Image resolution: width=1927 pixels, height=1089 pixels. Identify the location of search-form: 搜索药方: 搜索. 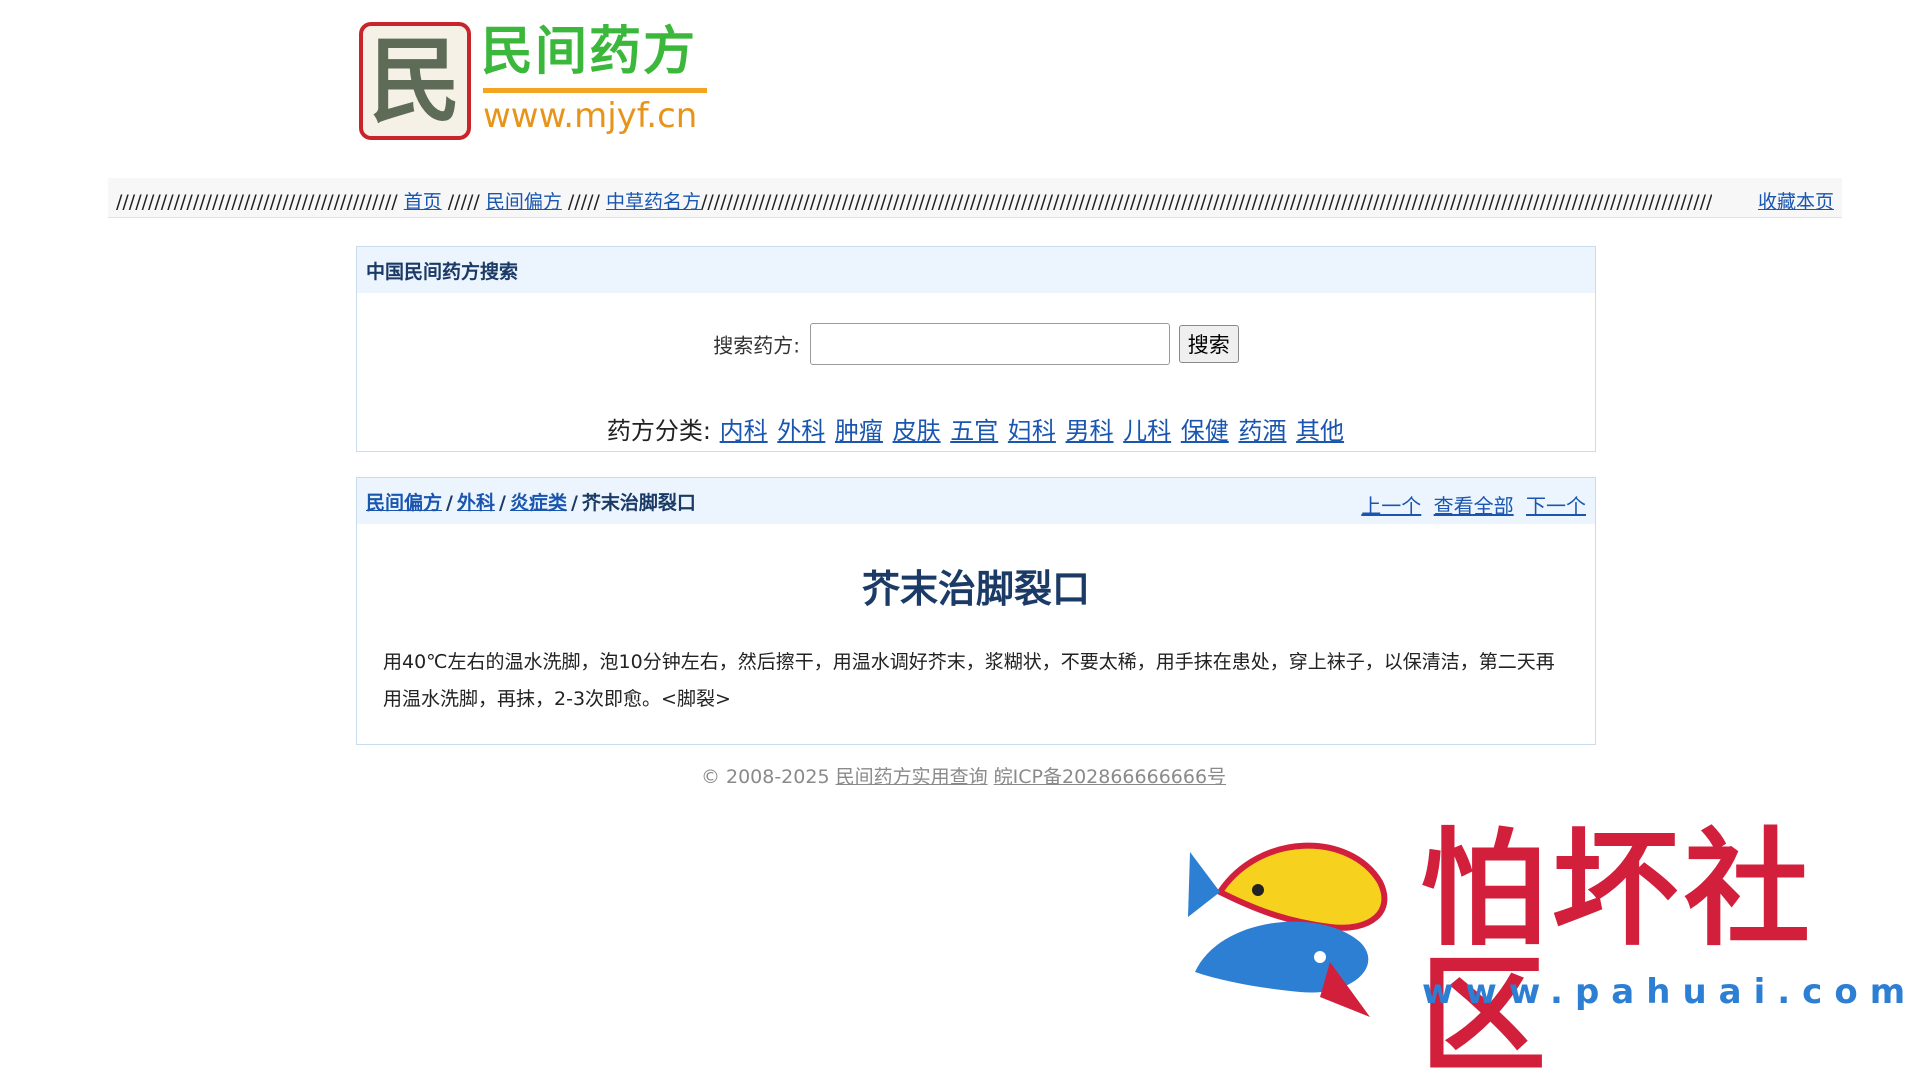
(976, 344).